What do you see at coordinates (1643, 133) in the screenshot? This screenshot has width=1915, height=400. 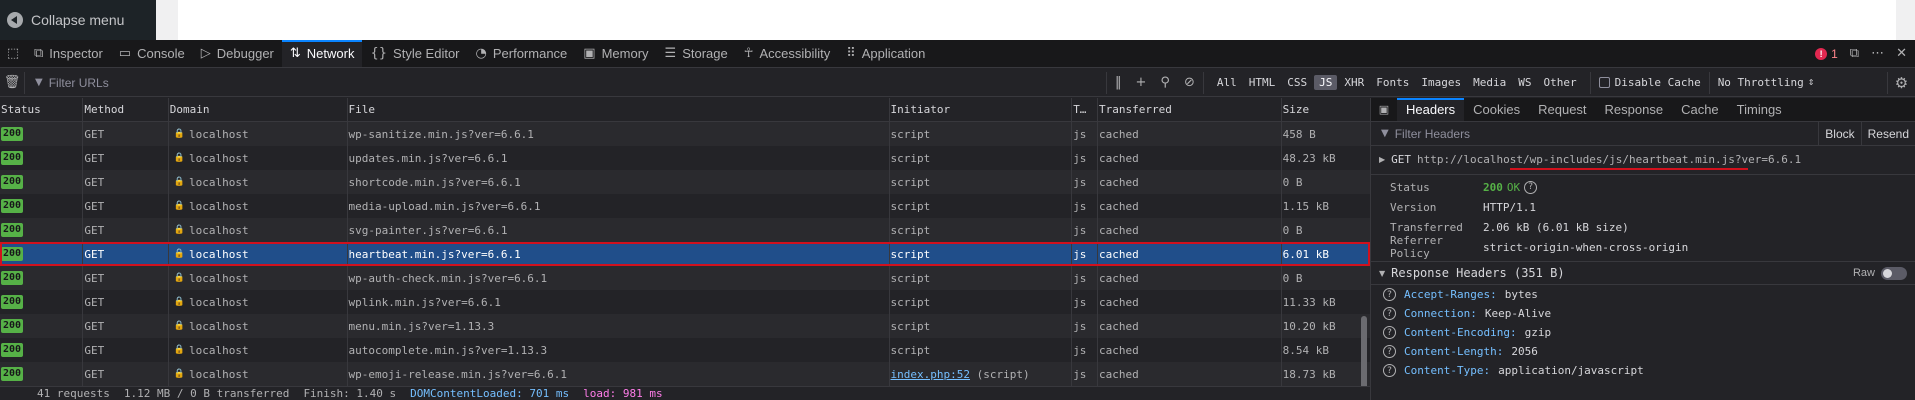 I see `filter-headers-input: ▼ Filter Headers Block Resend` at bounding box center [1643, 133].